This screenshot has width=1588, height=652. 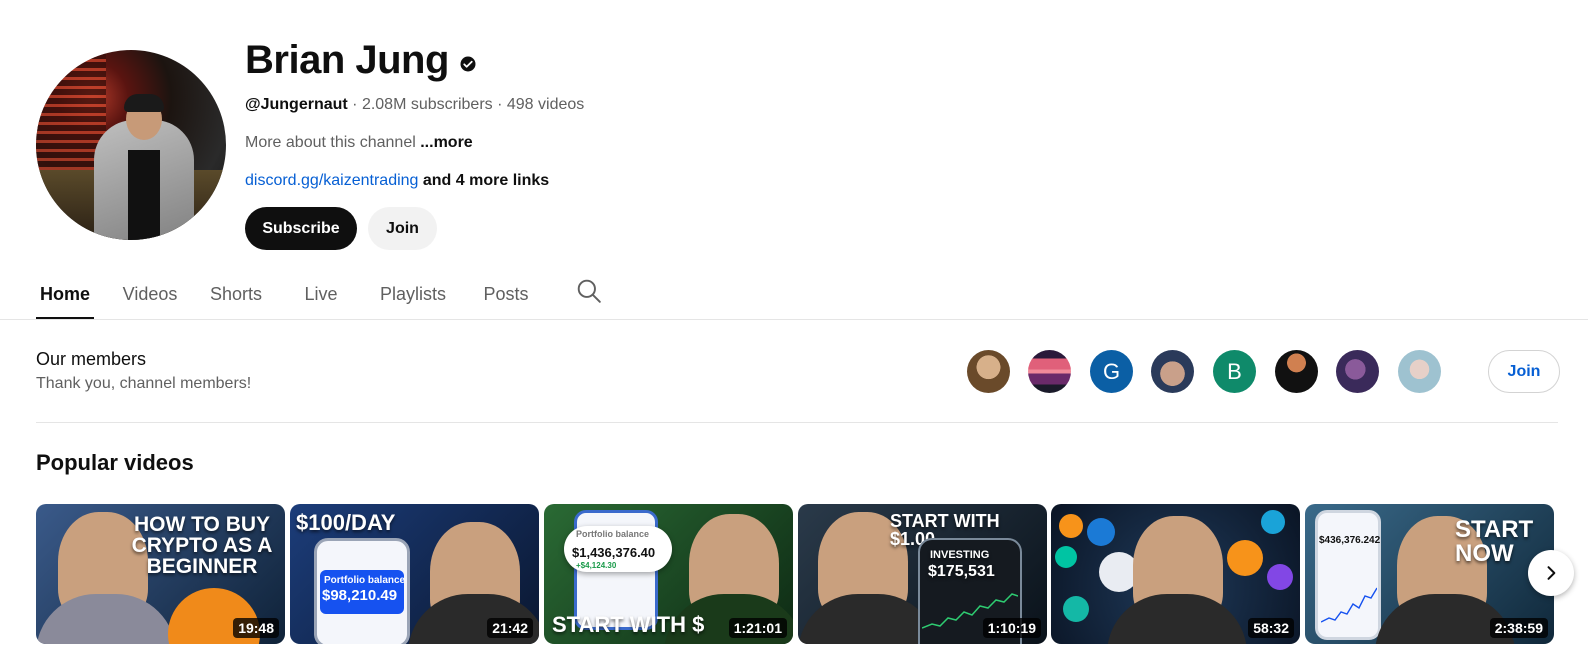 I want to click on video-duration: 21:42, so click(x=510, y=628).